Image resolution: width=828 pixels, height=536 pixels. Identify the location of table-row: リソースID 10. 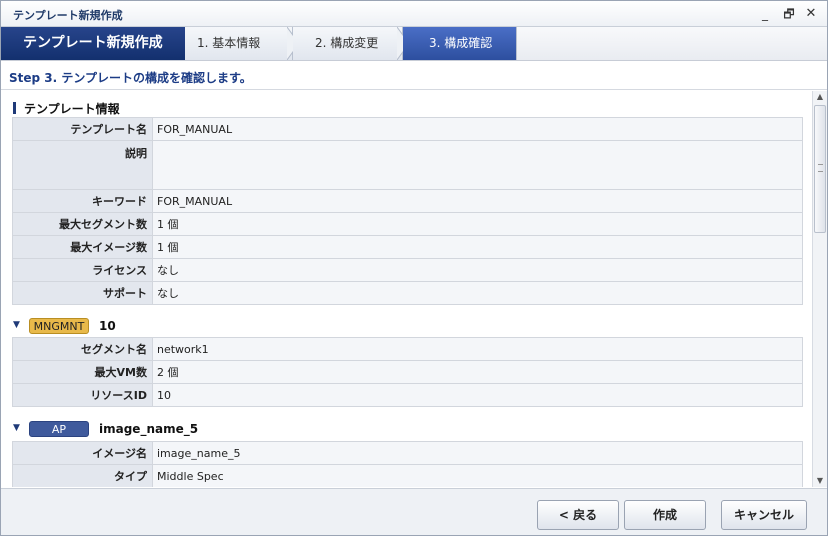
(407, 395).